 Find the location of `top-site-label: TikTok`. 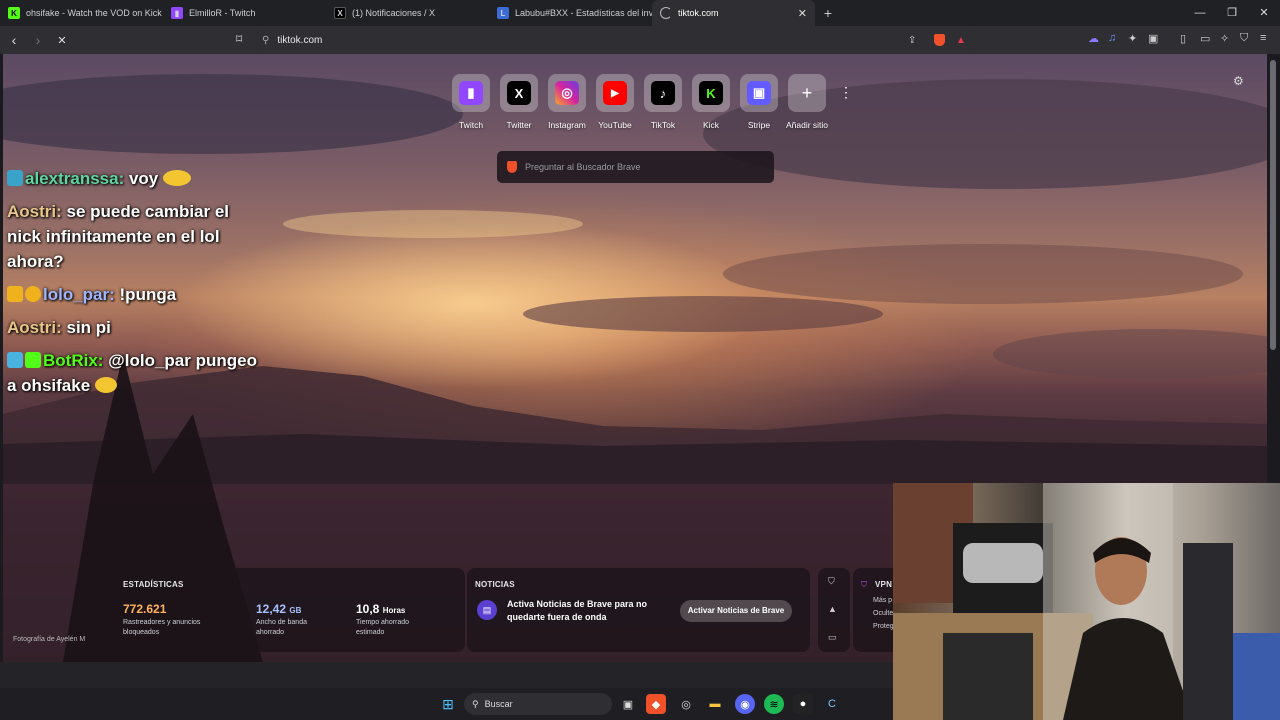

top-site-label: TikTok is located at coordinates (663, 125).